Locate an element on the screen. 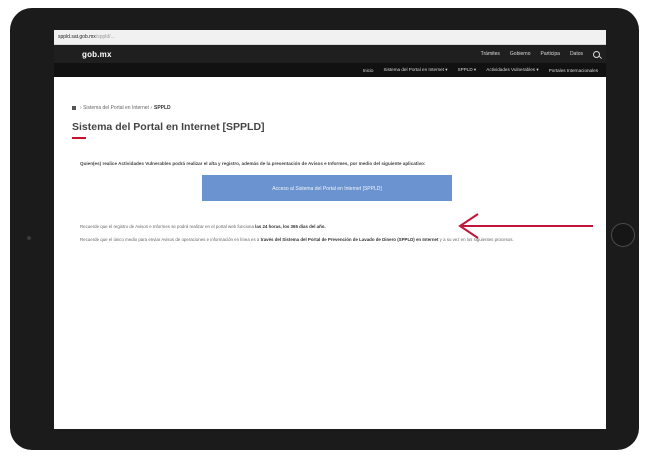  nav-item-portales-internacionales: Portales Internacionales is located at coordinates (573, 70).